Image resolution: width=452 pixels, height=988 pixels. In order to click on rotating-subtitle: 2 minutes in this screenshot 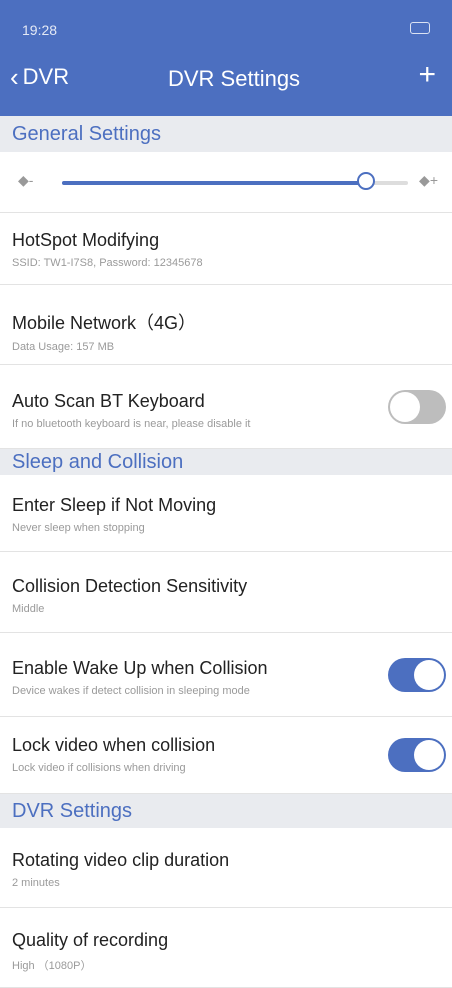, I will do `click(36, 883)`.